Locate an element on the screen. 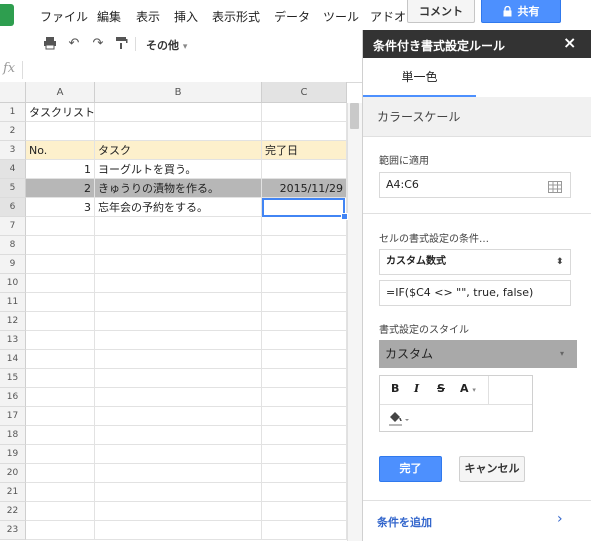  more-menu: その他 ▾ is located at coordinates (166, 45).